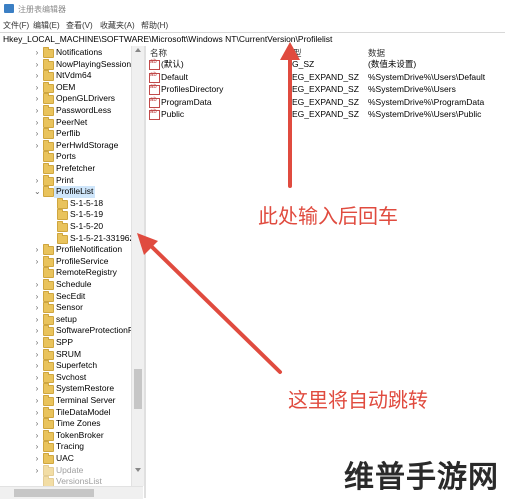 This screenshot has width=505, height=500. I want to click on tree-item-label: PerHwIdStorage, so click(87, 144).